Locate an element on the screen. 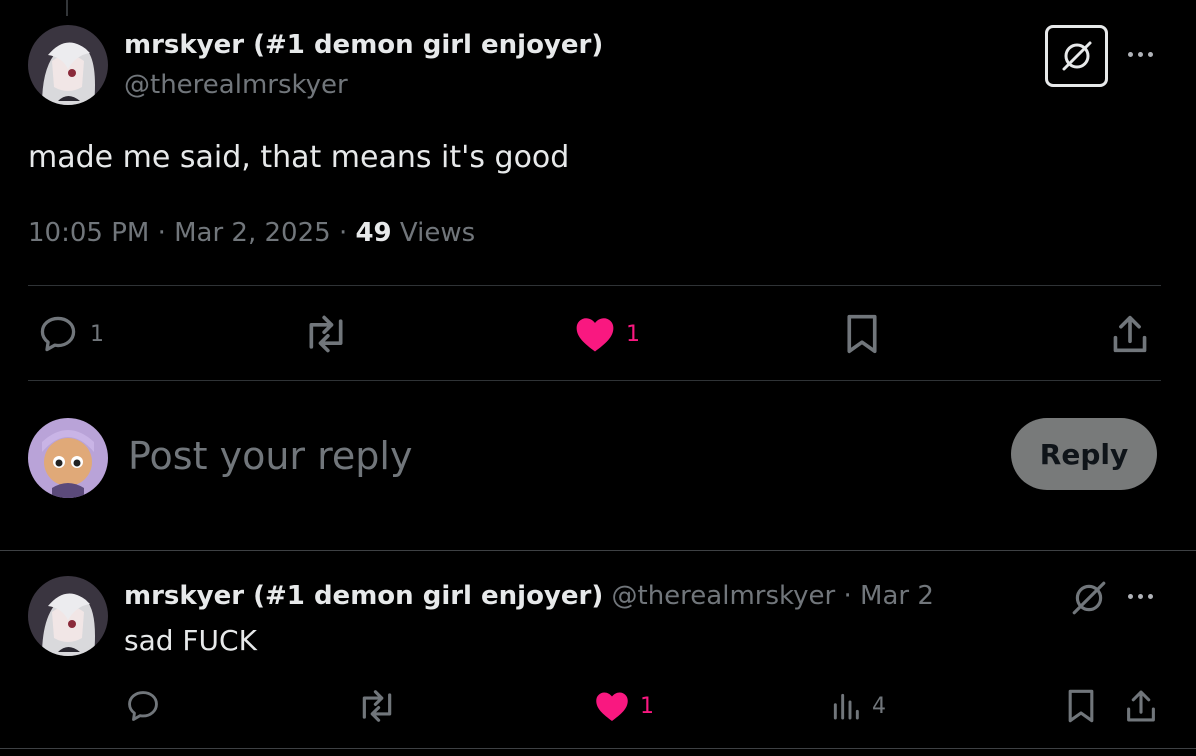 This screenshot has height=756, width=1196. author-display-name: mrskyer (#1 demon girl enjoyer) is located at coordinates (363, 45).